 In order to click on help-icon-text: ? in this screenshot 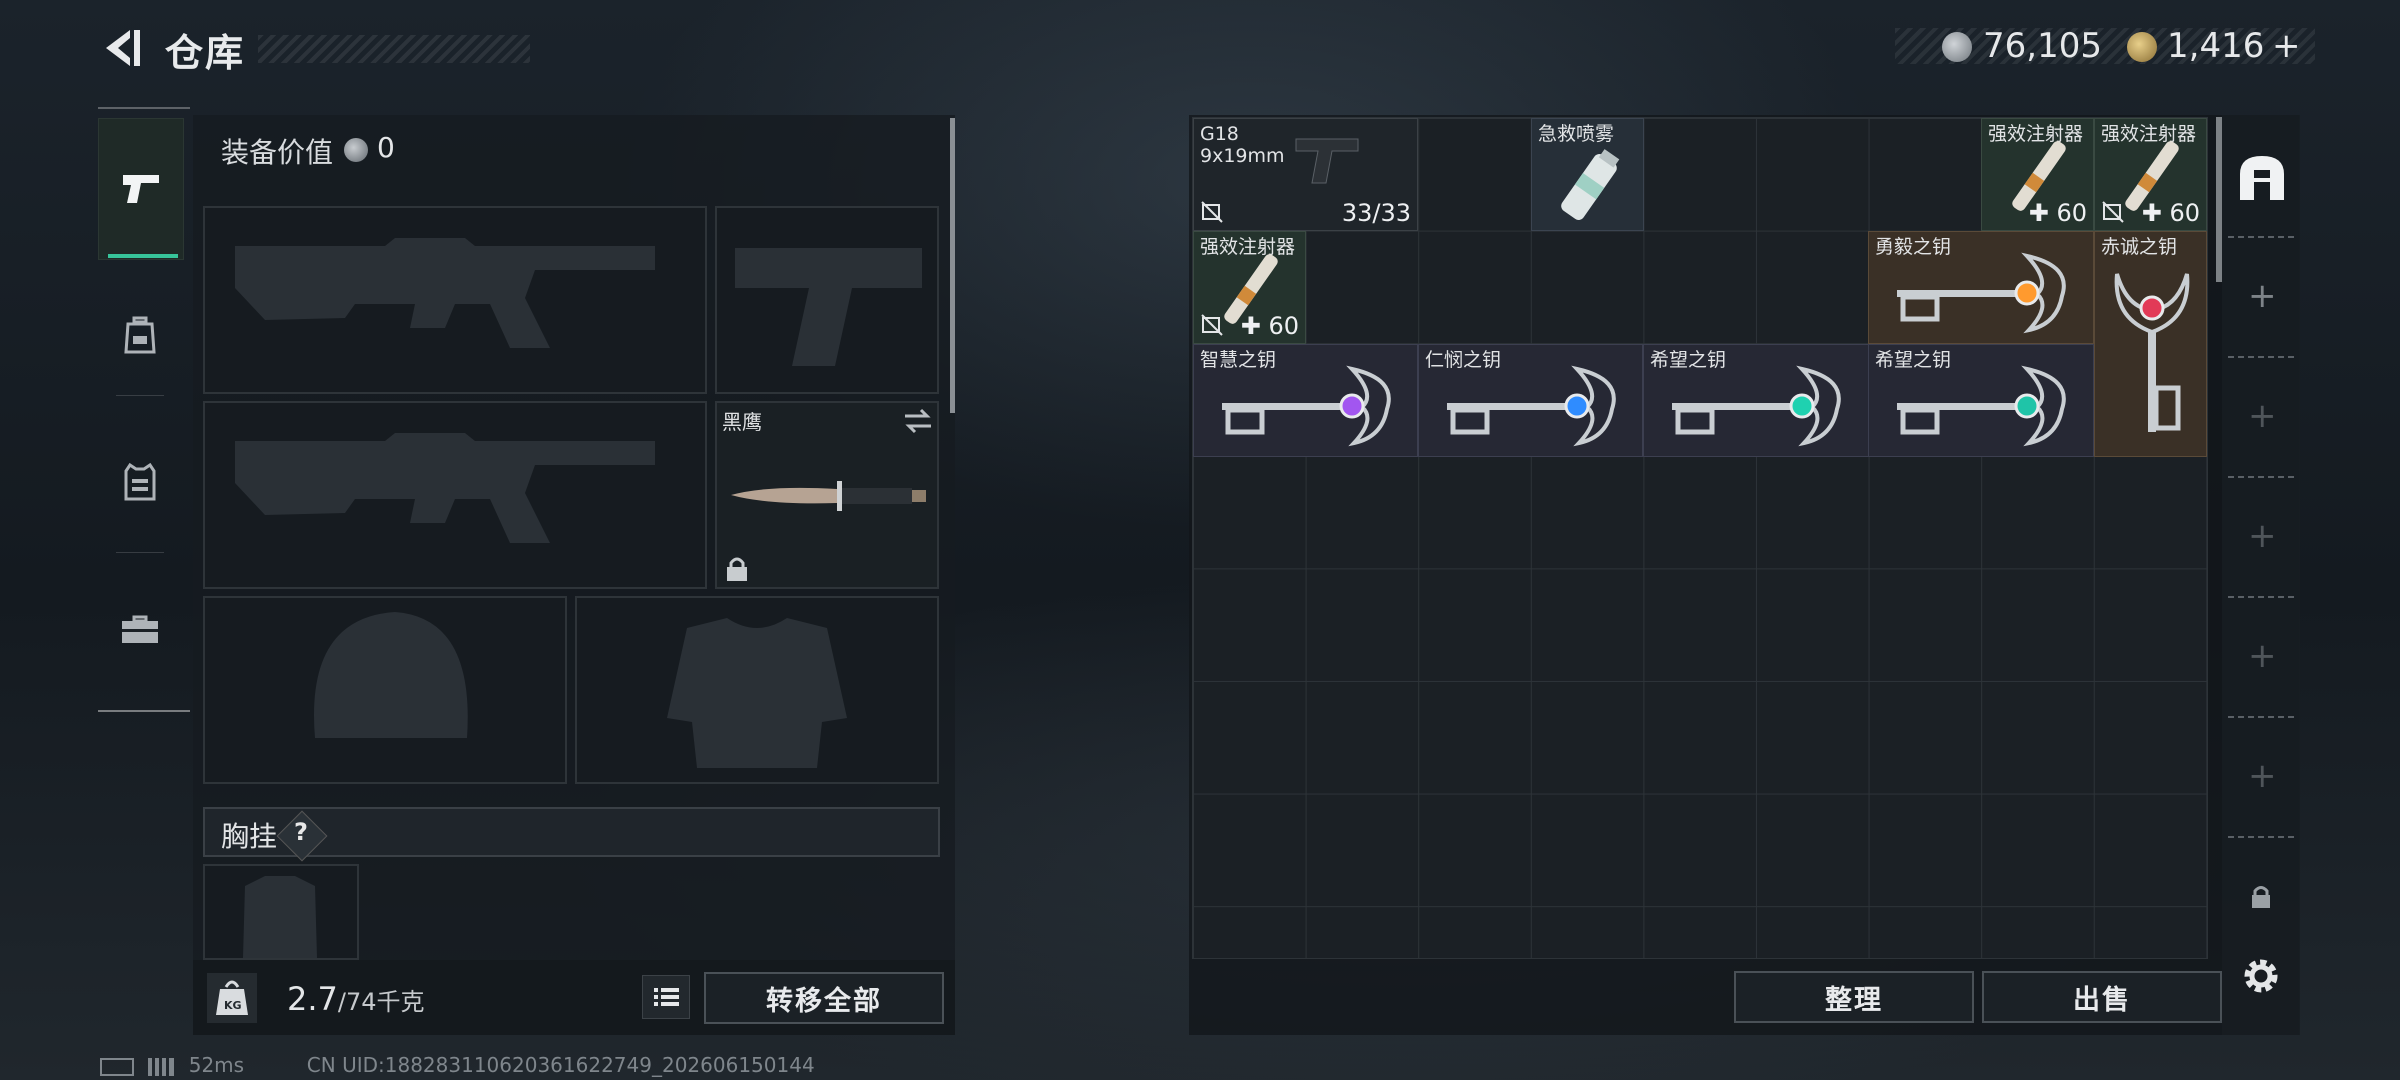, I will do `click(301, 832)`.